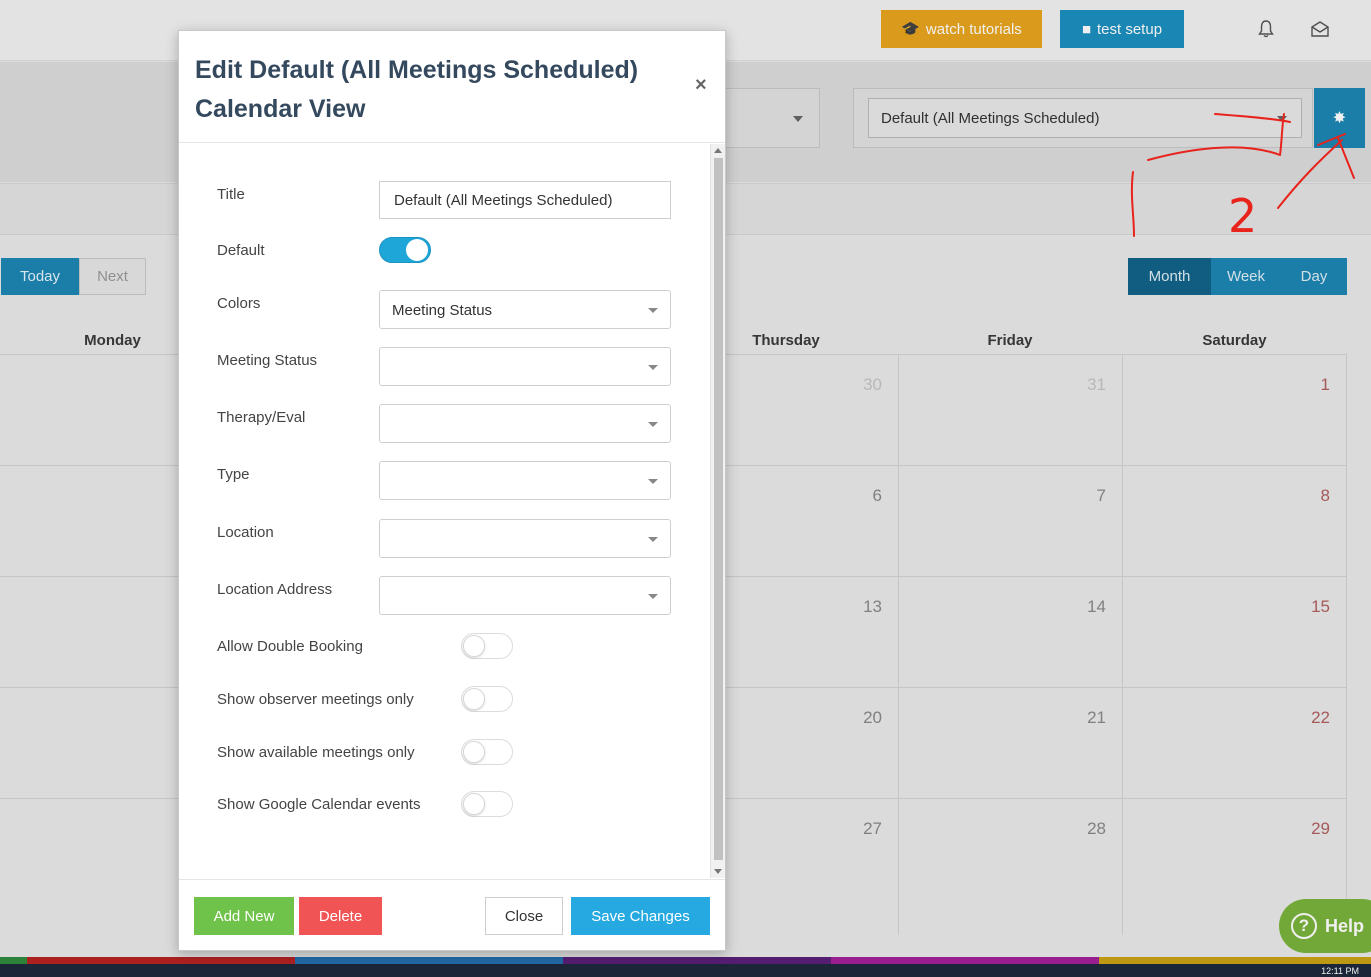  What do you see at coordinates (525, 309) in the screenshot?
I see `colors-select: Meeting Status` at bounding box center [525, 309].